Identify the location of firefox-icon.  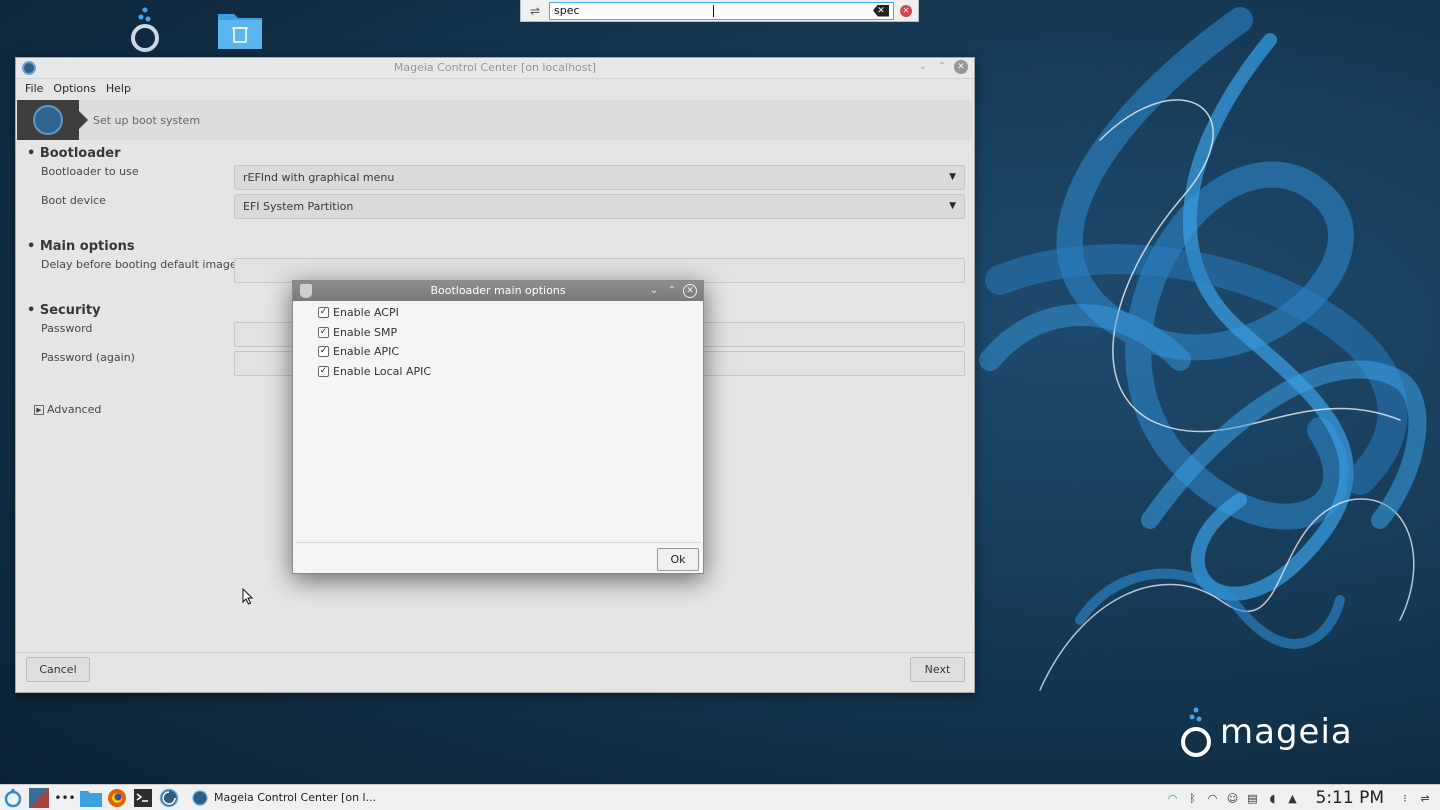
(117, 798).